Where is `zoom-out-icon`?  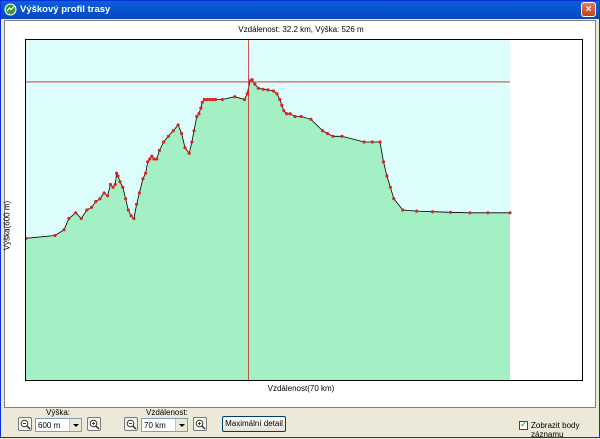
zoom-out-icon is located at coordinates (25, 424).